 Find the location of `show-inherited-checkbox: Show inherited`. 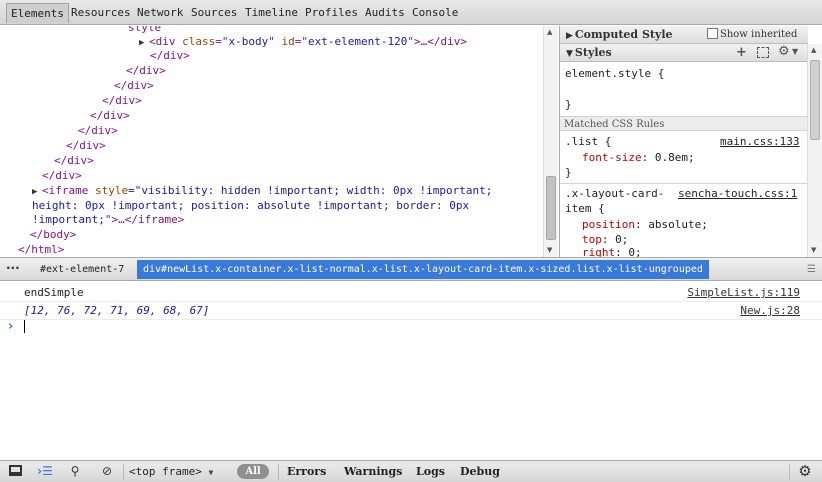

show-inherited-checkbox: Show inherited is located at coordinates (752, 34).